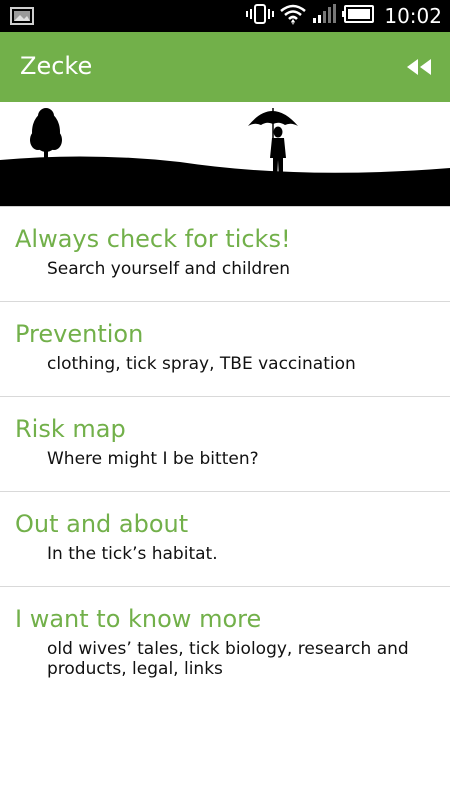  Describe the element at coordinates (324, 16) in the screenshot. I see `signal-icon` at that location.